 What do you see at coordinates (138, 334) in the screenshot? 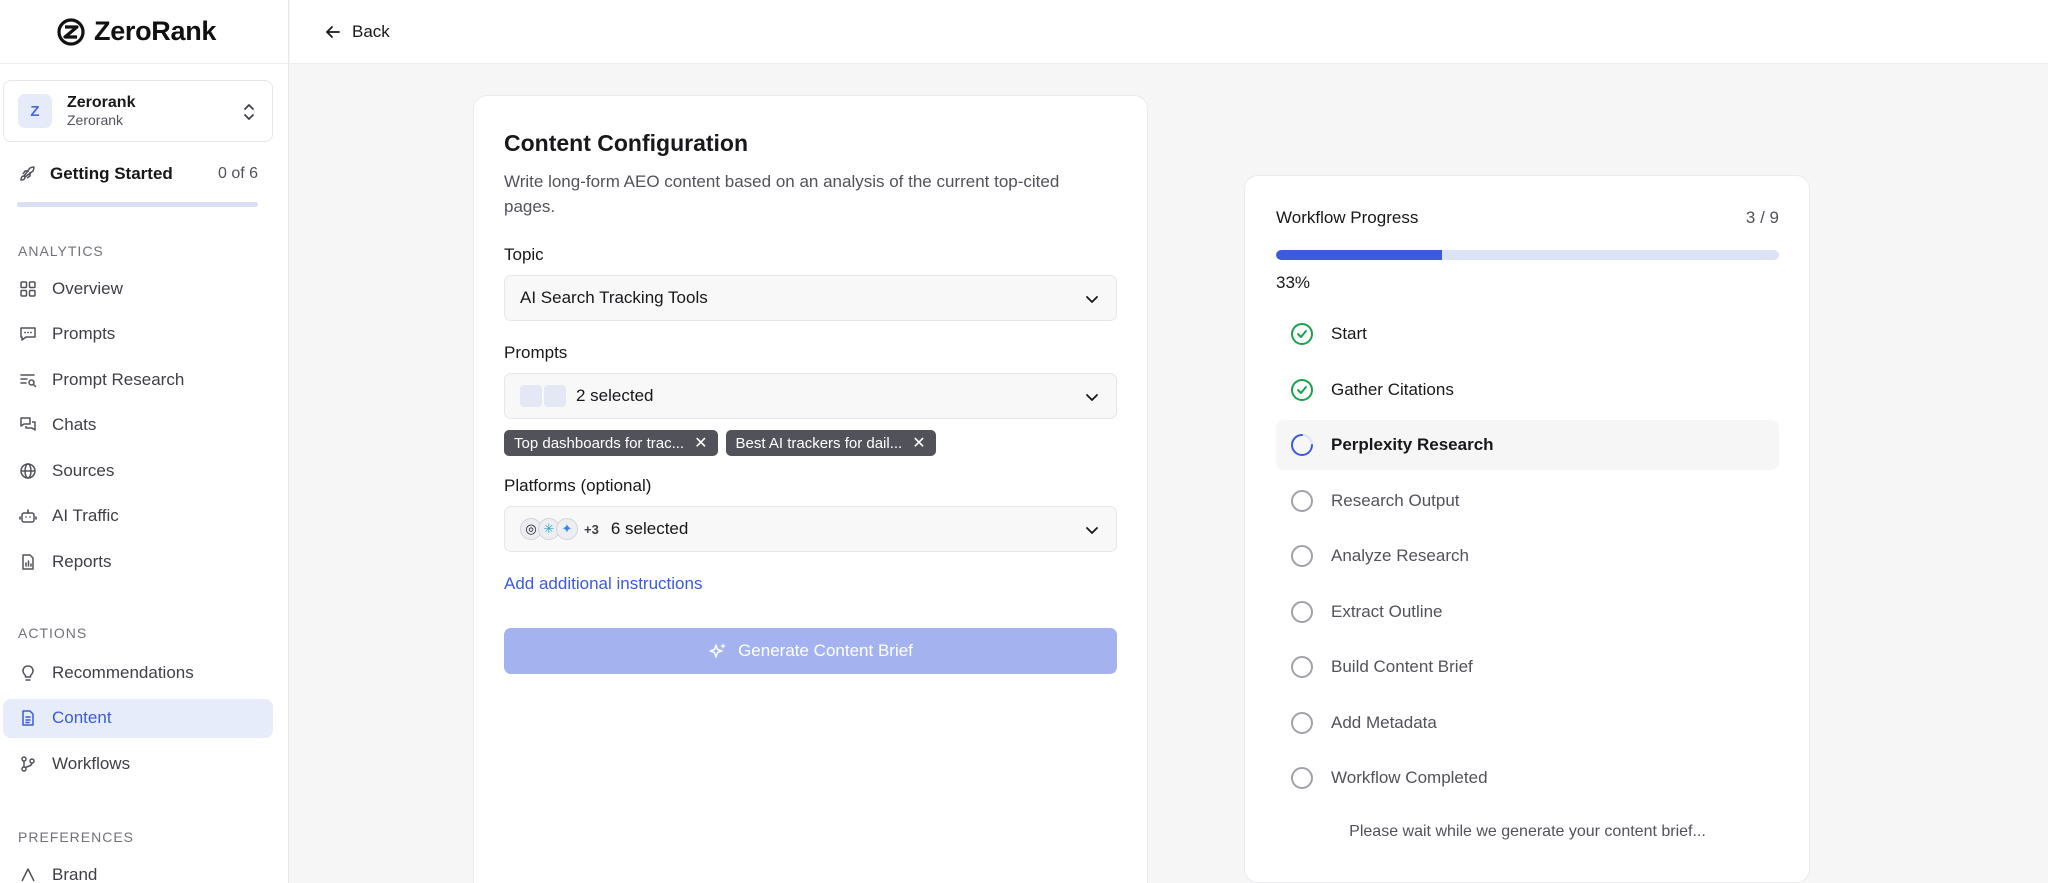
I see `sidebar-item-prompts: Prompts` at bounding box center [138, 334].